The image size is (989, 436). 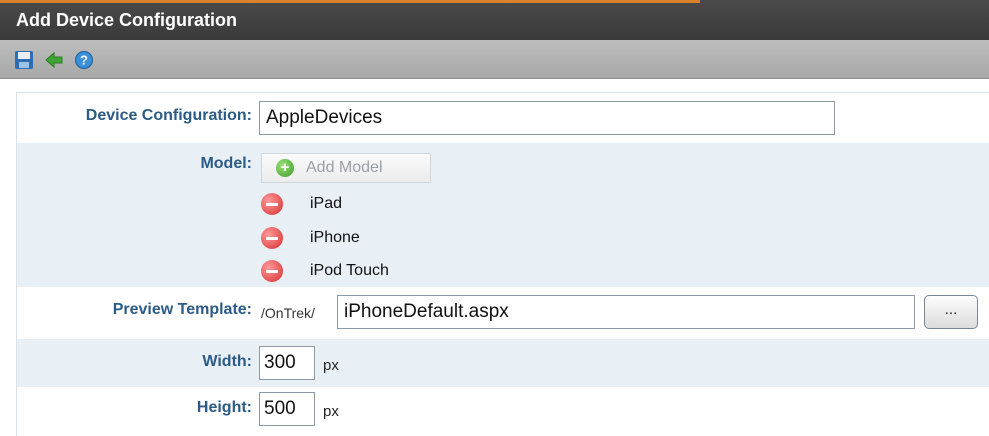 I want to click on model-label: Model:, so click(x=226, y=163).